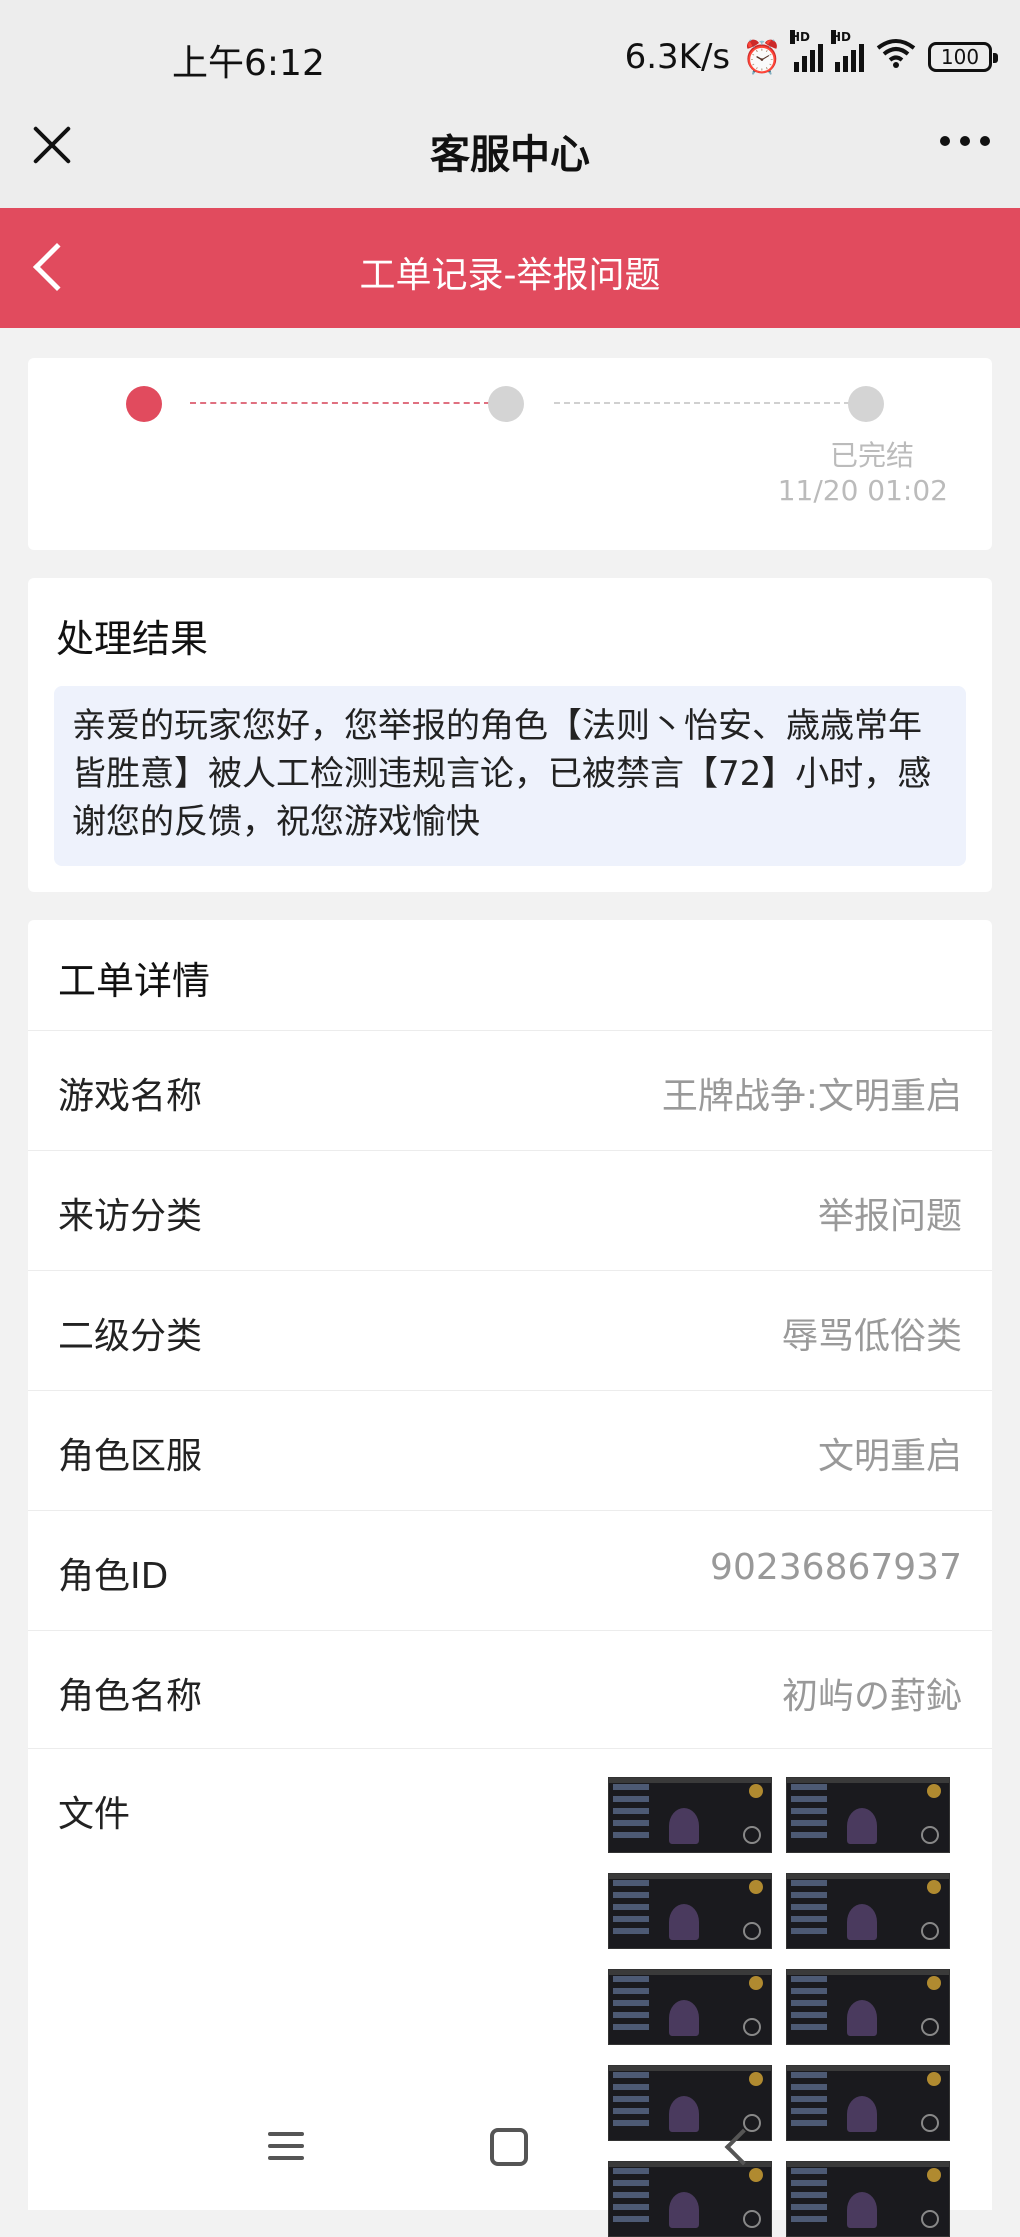  Describe the element at coordinates (286, 2150) in the screenshot. I see `menu-icon` at that location.